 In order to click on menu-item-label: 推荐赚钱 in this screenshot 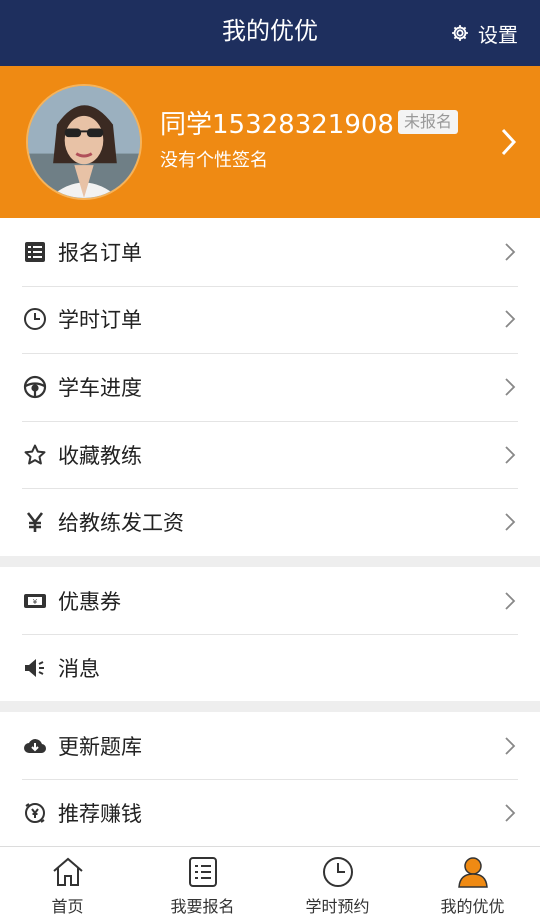, I will do `click(100, 813)`.